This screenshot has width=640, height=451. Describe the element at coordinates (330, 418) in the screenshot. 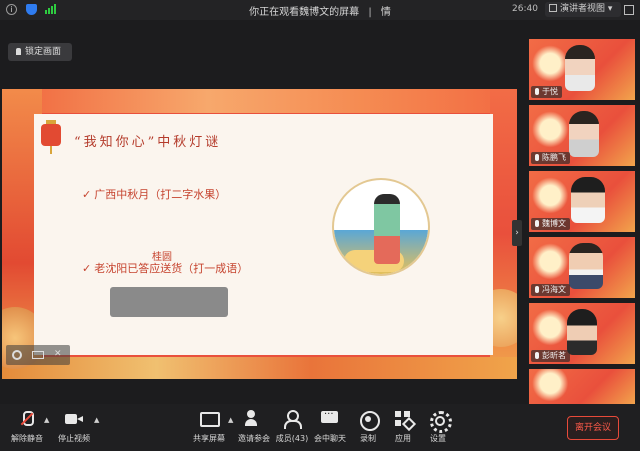

I see `chat-icon` at that location.